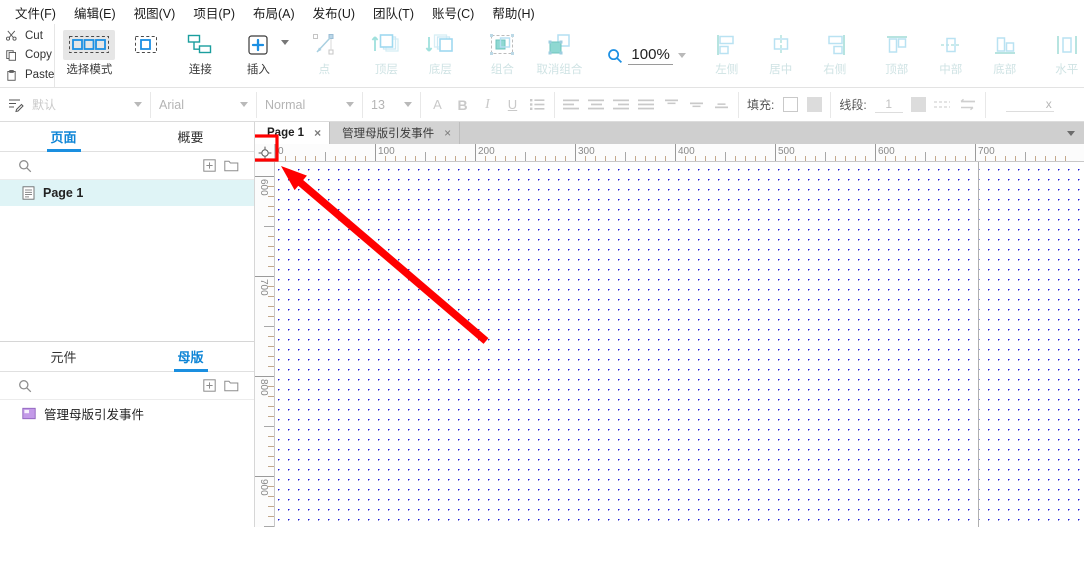 This screenshot has width=1084, height=562. I want to click on font-weight-dropdown: Normal, so click(309, 104).